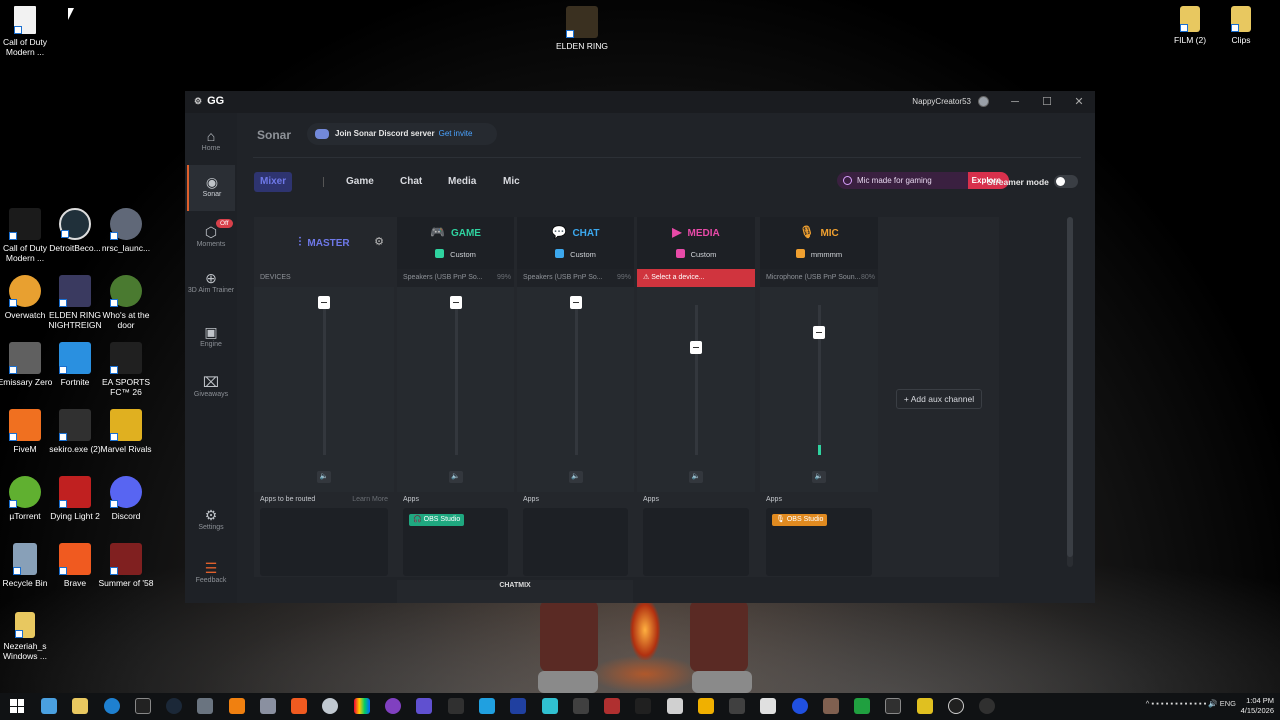  Describe the element at coordinates (575, 254) in the screenshot. I see `chat-preset-select: Custom` at that location.